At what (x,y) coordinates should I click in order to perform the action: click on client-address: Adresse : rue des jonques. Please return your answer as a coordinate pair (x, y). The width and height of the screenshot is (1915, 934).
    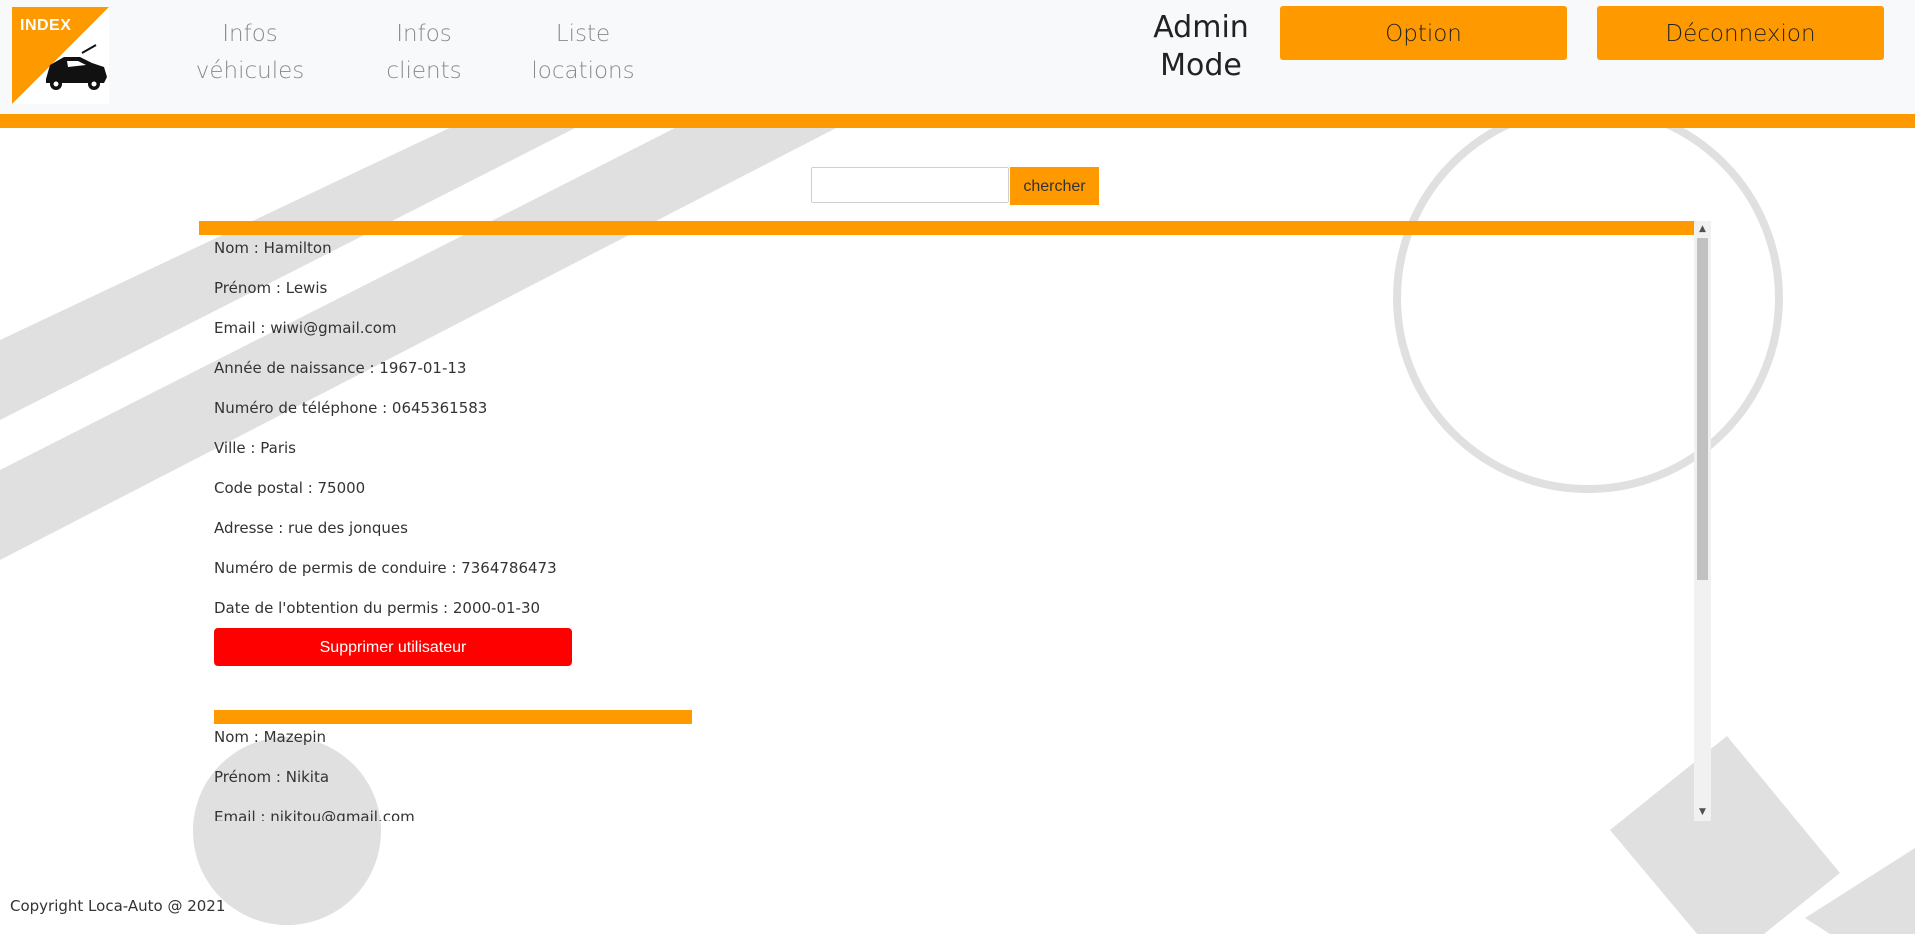
    Looking at the image, I should click on (311, 528).